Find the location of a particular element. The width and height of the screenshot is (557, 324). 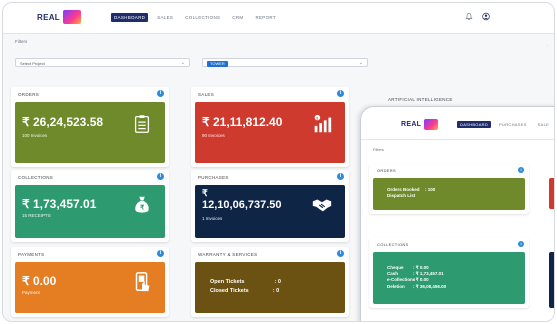

dispatch-list-row: Dispatch List is located at coordinates (411, 196).